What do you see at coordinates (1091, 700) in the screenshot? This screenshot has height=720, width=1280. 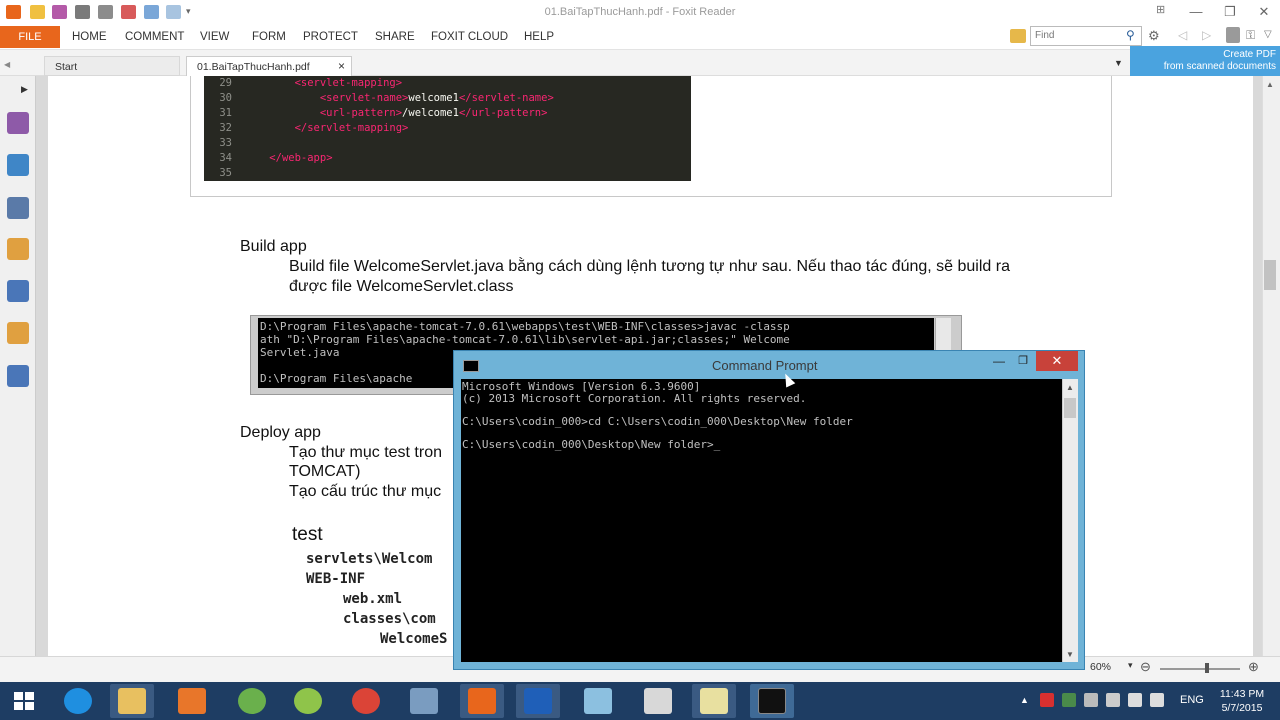 I see `network-icon` at bounding box center [1091, 700].